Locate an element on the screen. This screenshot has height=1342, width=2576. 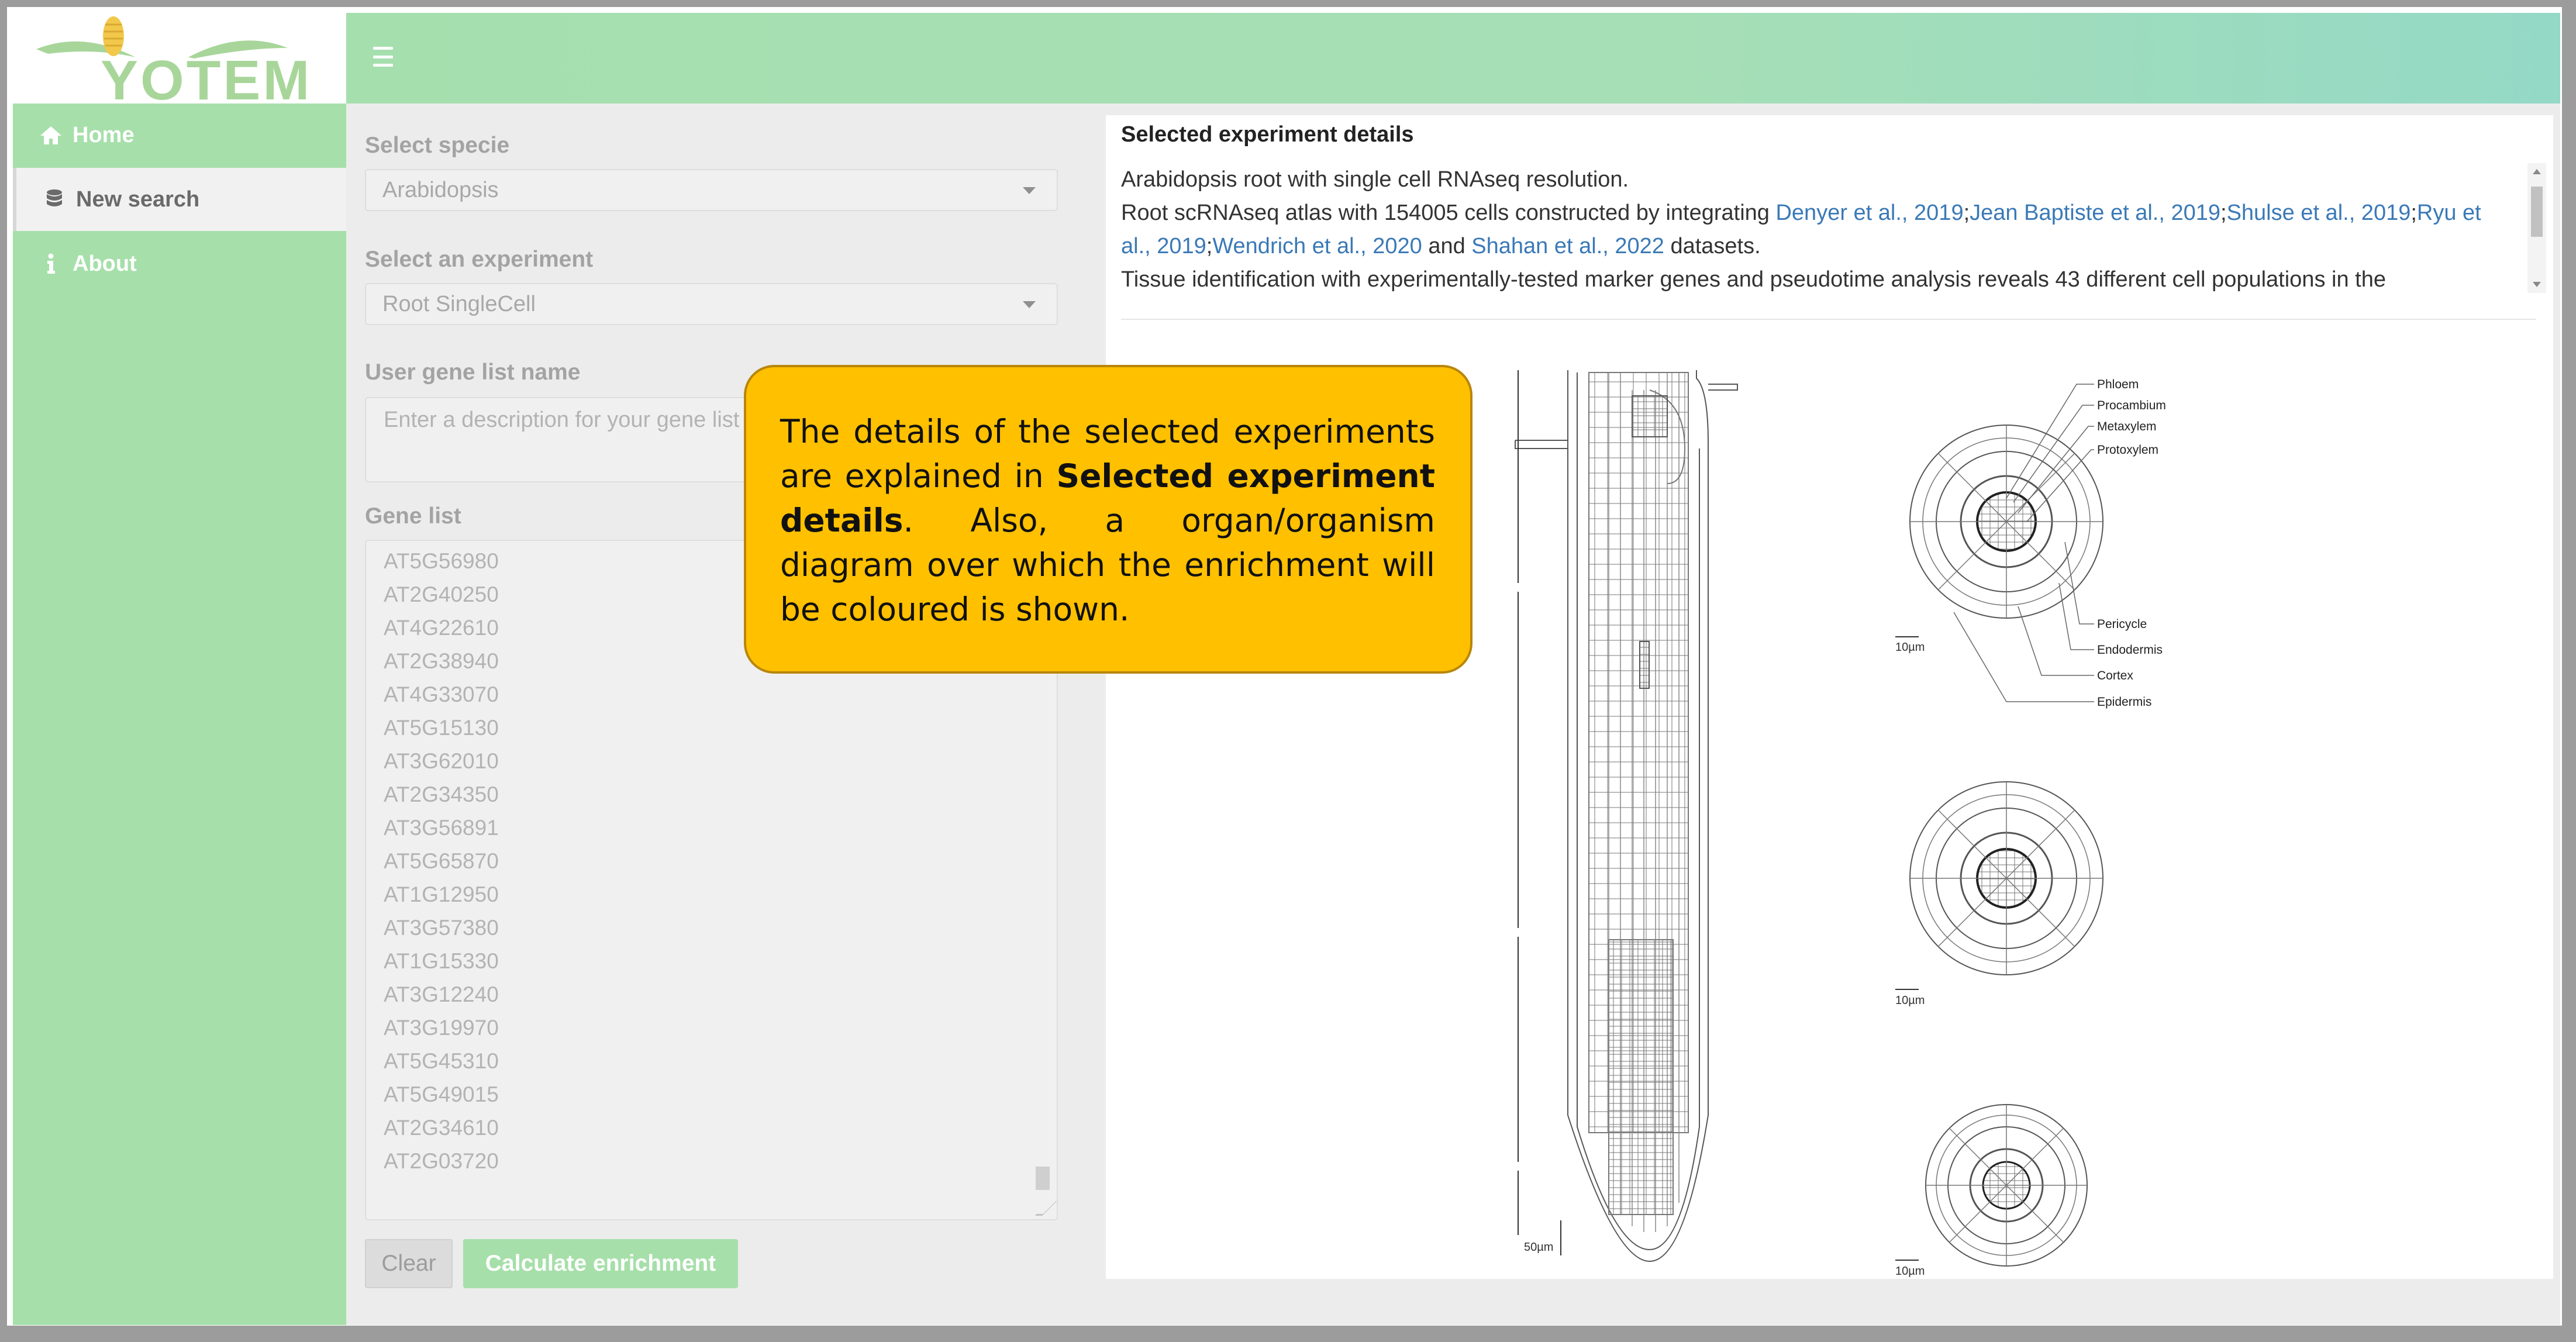
gene-list-label: Gene list is located at coordinates (413, 516).